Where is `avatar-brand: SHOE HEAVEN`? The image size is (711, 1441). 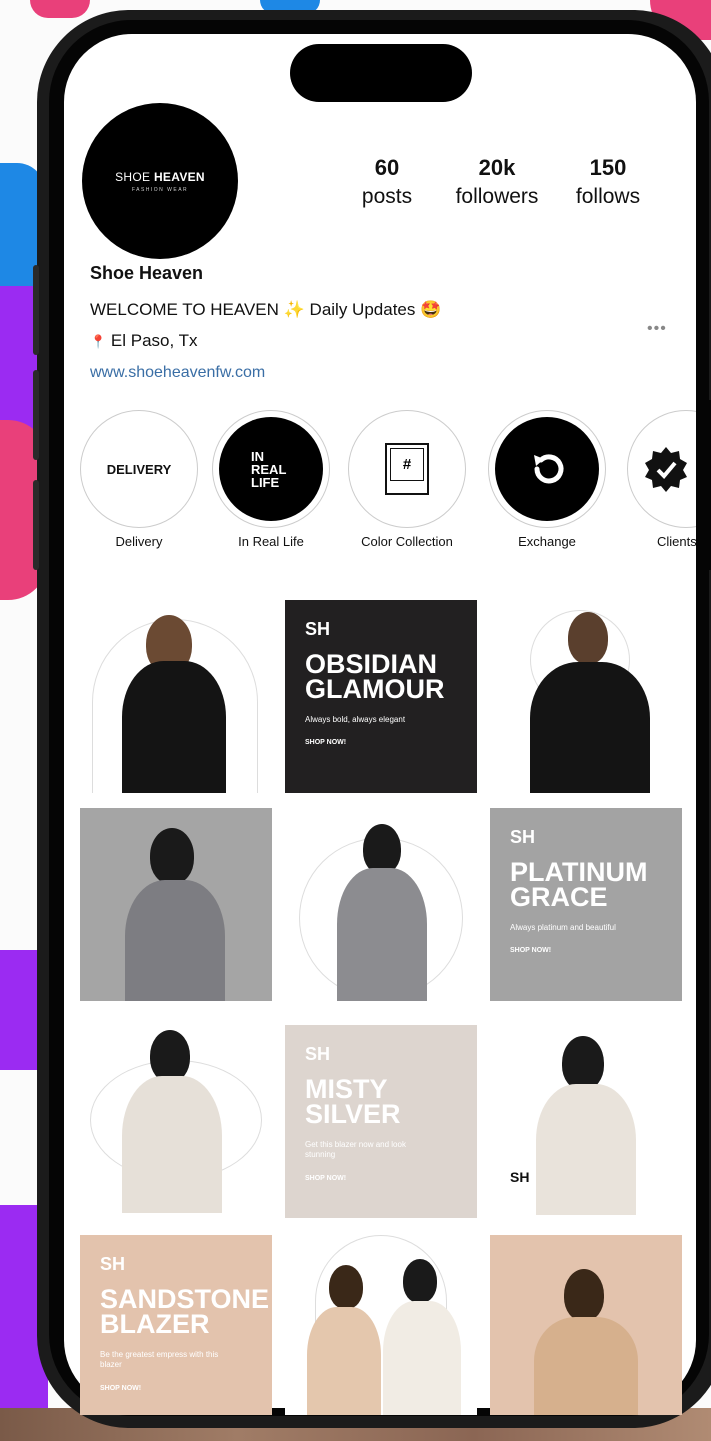 avatar-brand: SHOE HEAVEN is located at coordinates (160, 176).